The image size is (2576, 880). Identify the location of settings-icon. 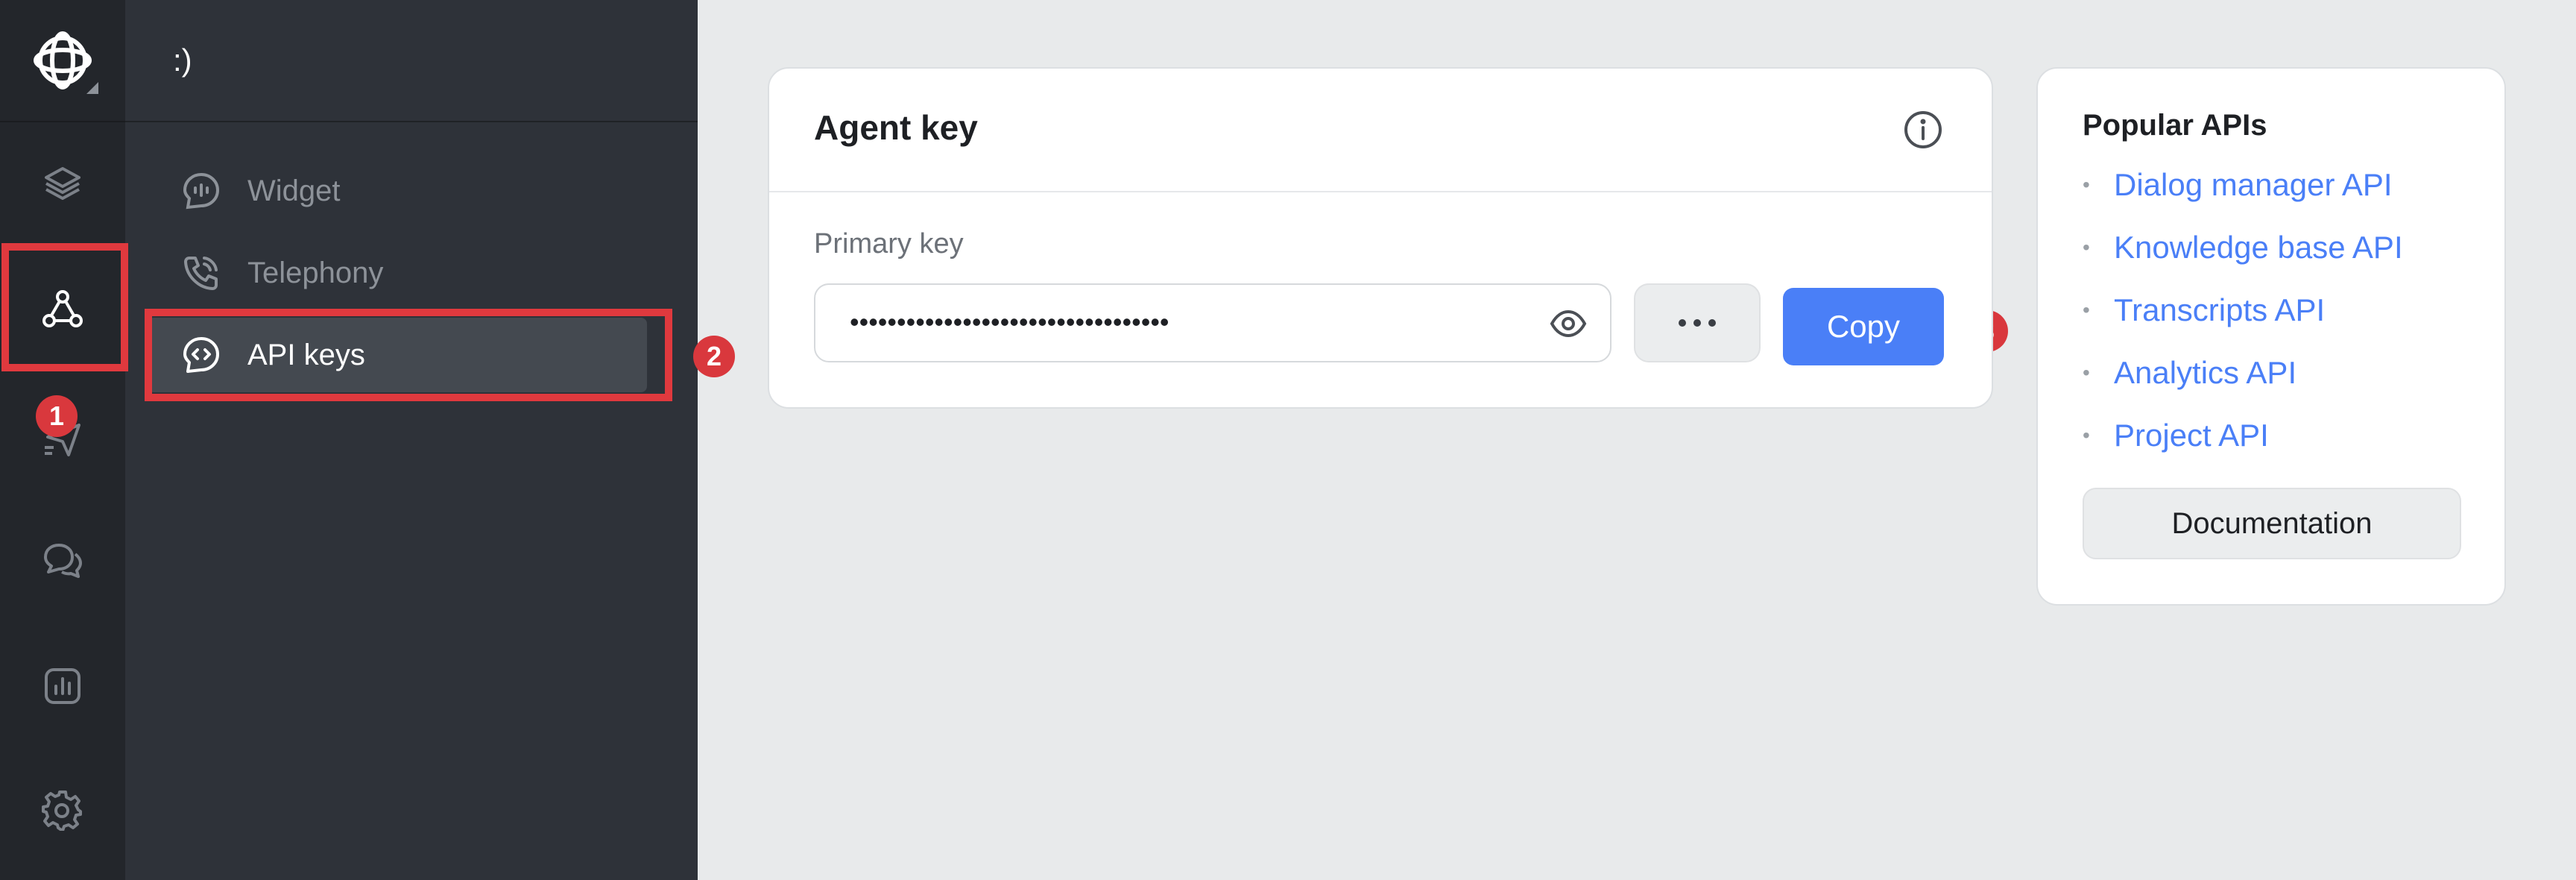
(62, 811).